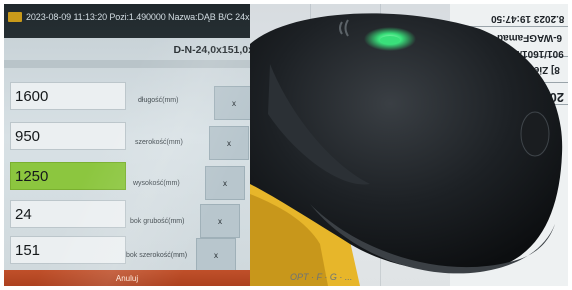  Describe the element at coordinates (68, 96) in the screenshot. I see `length-field: 1600` at that location.